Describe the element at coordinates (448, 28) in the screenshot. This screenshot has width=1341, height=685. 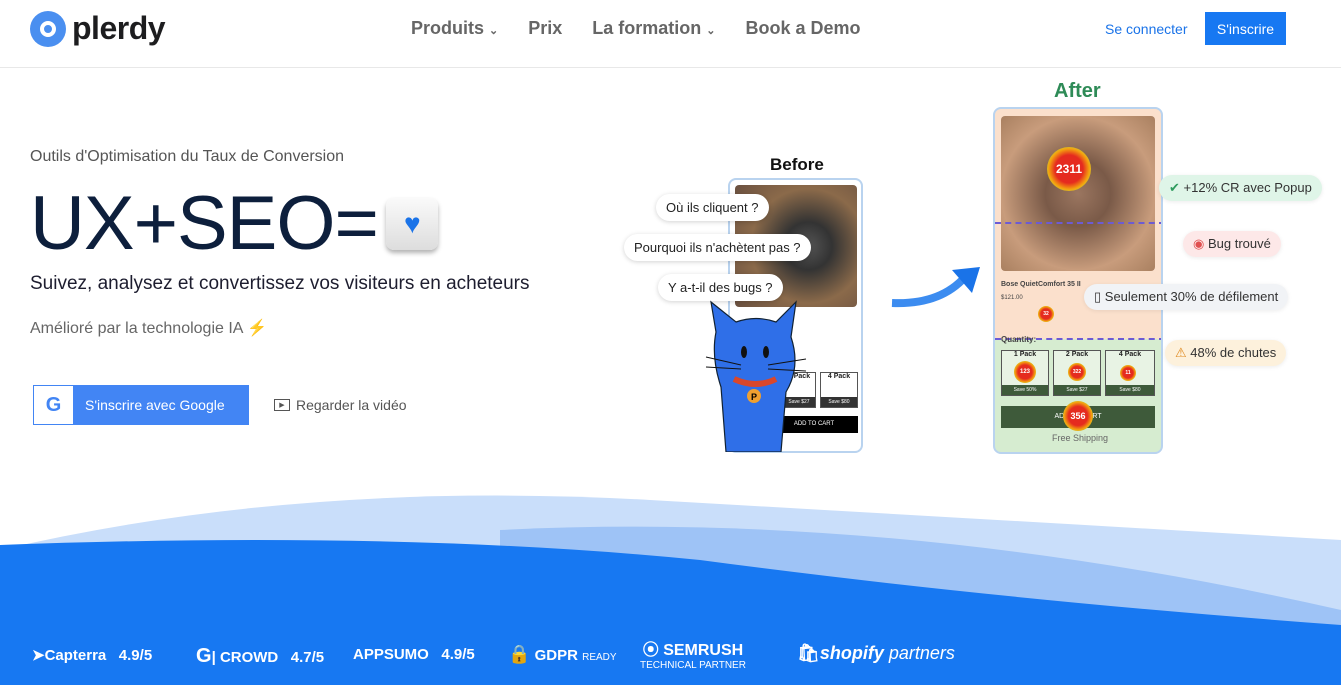
I see `nav-label: Produits` at that location.